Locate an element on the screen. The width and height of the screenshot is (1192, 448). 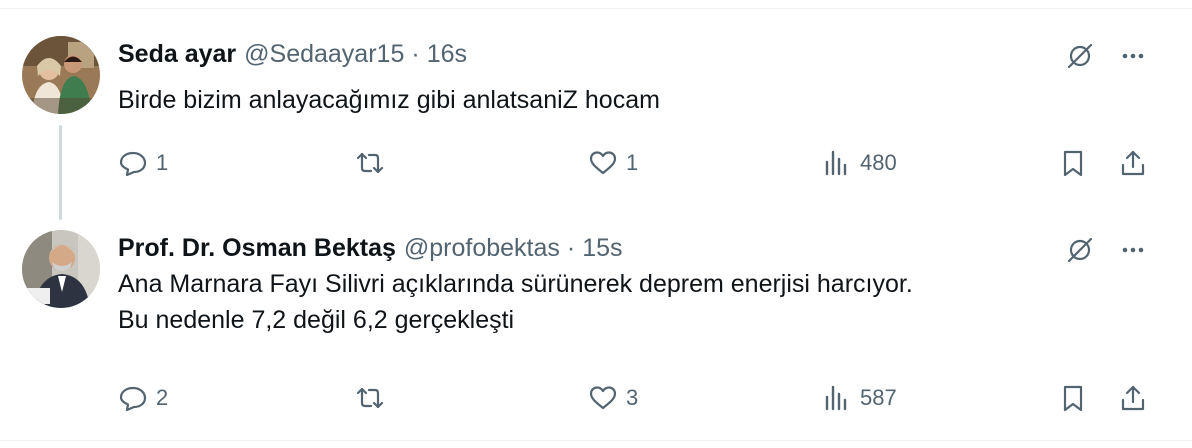
tweet-header: Seda ayar @Sedaayar15 · 16s is located at coordinates (292, 54).